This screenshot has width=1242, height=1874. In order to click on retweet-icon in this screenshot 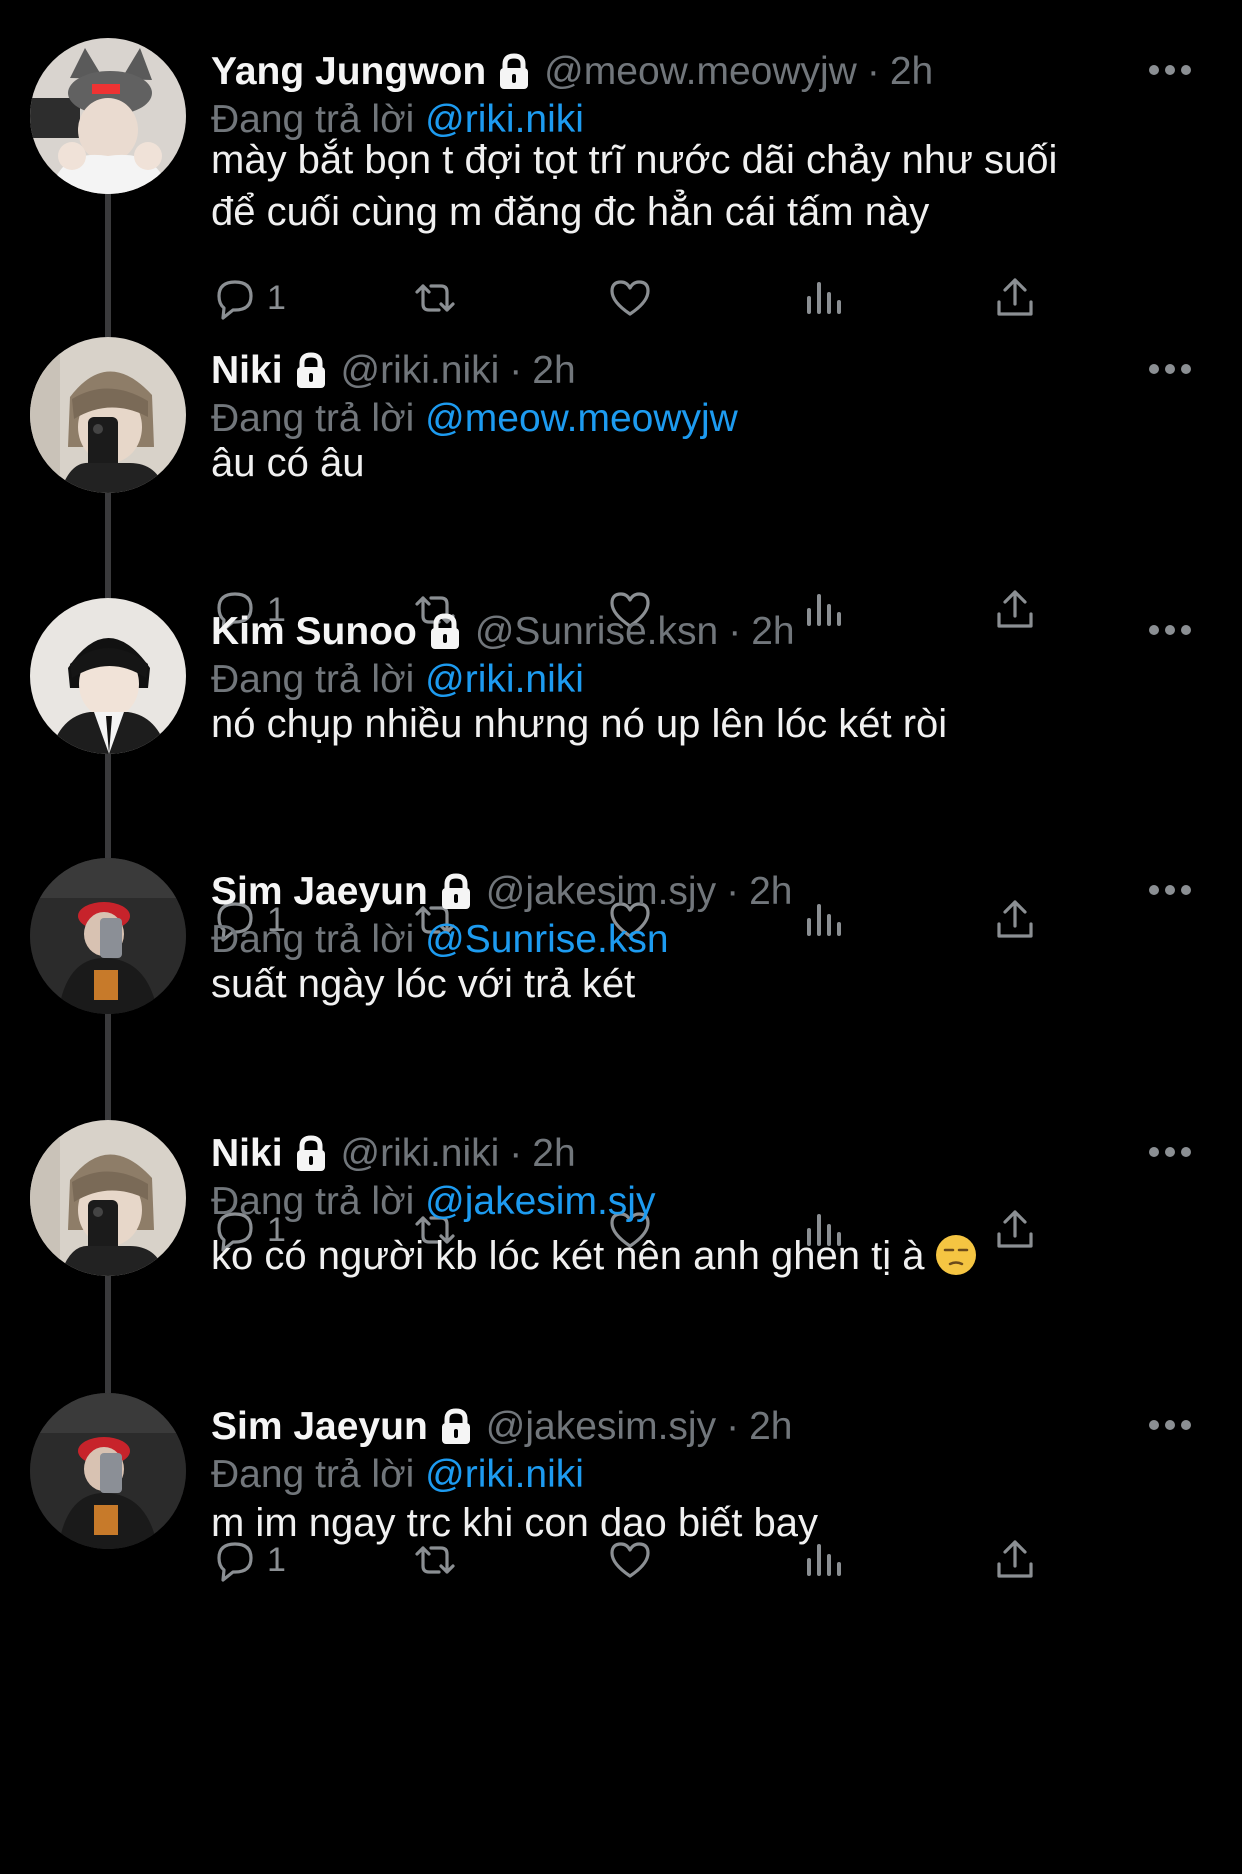, I will do `click(435, 298)`.